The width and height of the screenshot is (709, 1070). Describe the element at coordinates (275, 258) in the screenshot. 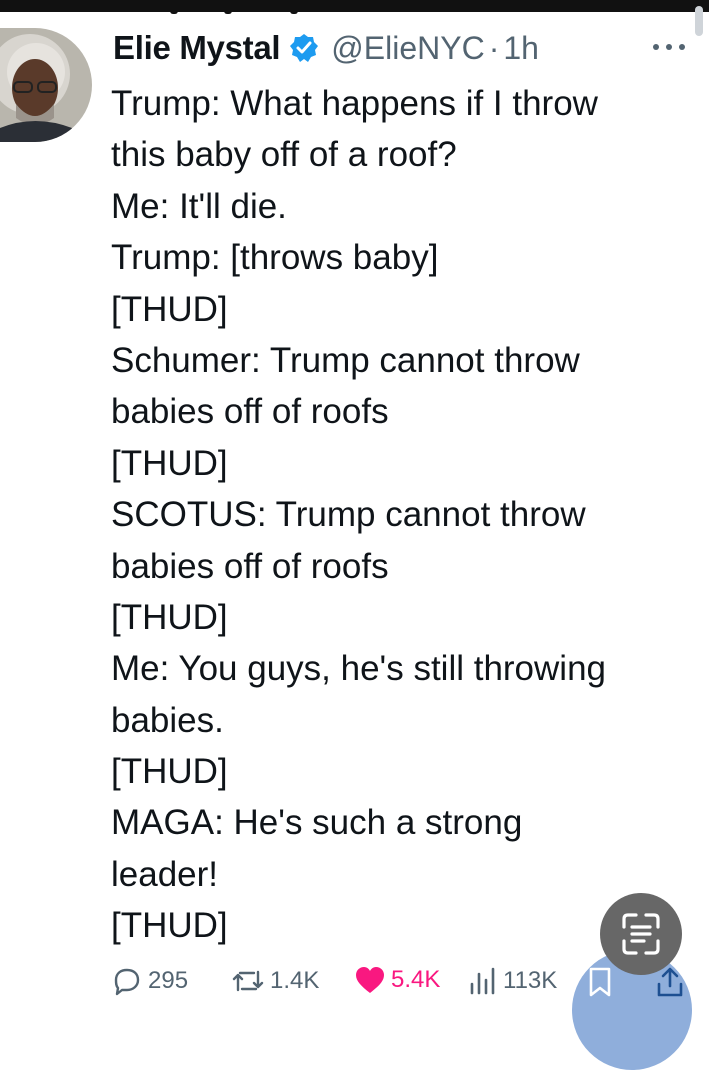

I see `tweet-line: Trump: [throws baby]` at that location.